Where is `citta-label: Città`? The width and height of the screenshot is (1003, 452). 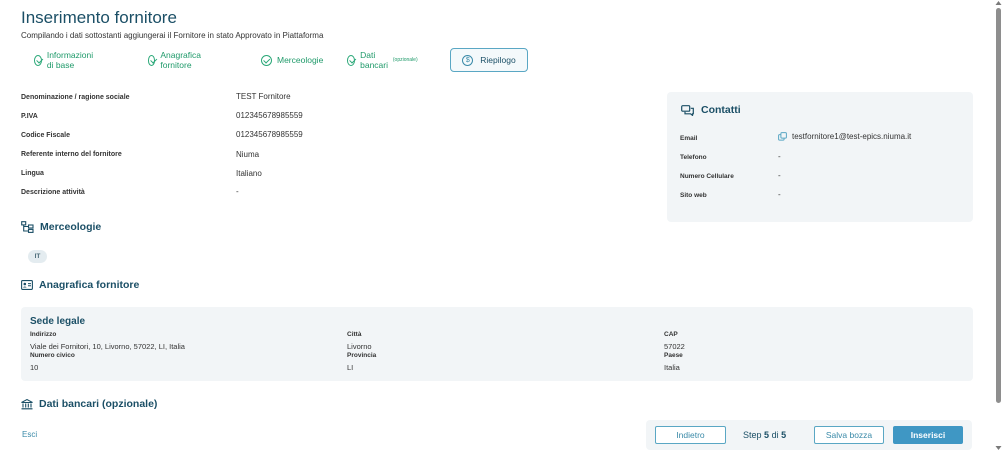
citta-label: Città is located at coordinates (354, 334).